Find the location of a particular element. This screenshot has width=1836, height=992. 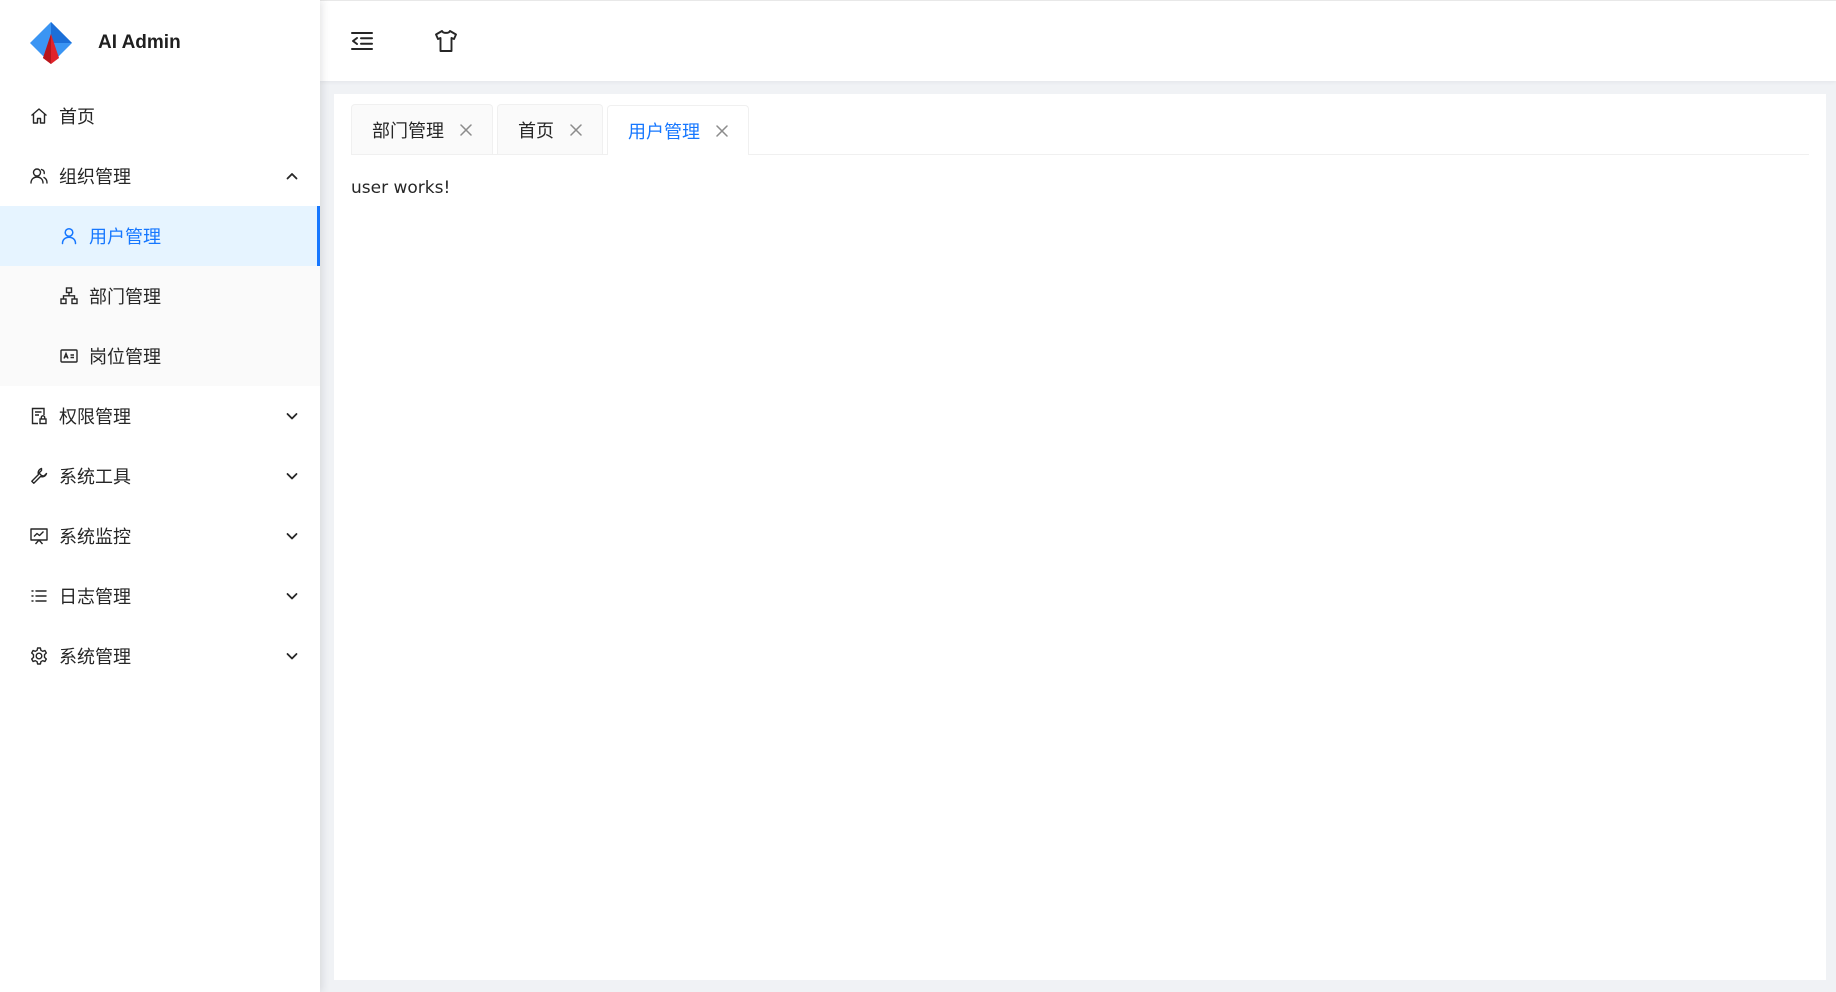

logo: AI Admin is located at coordinates (160, 43).